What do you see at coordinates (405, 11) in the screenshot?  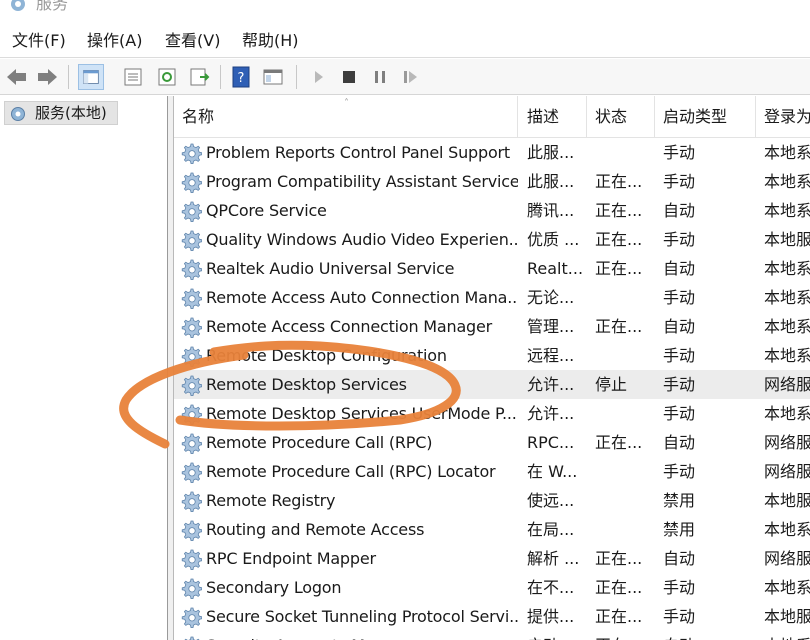 I see `title-bar: 服务` at bounding box center [405, 11].